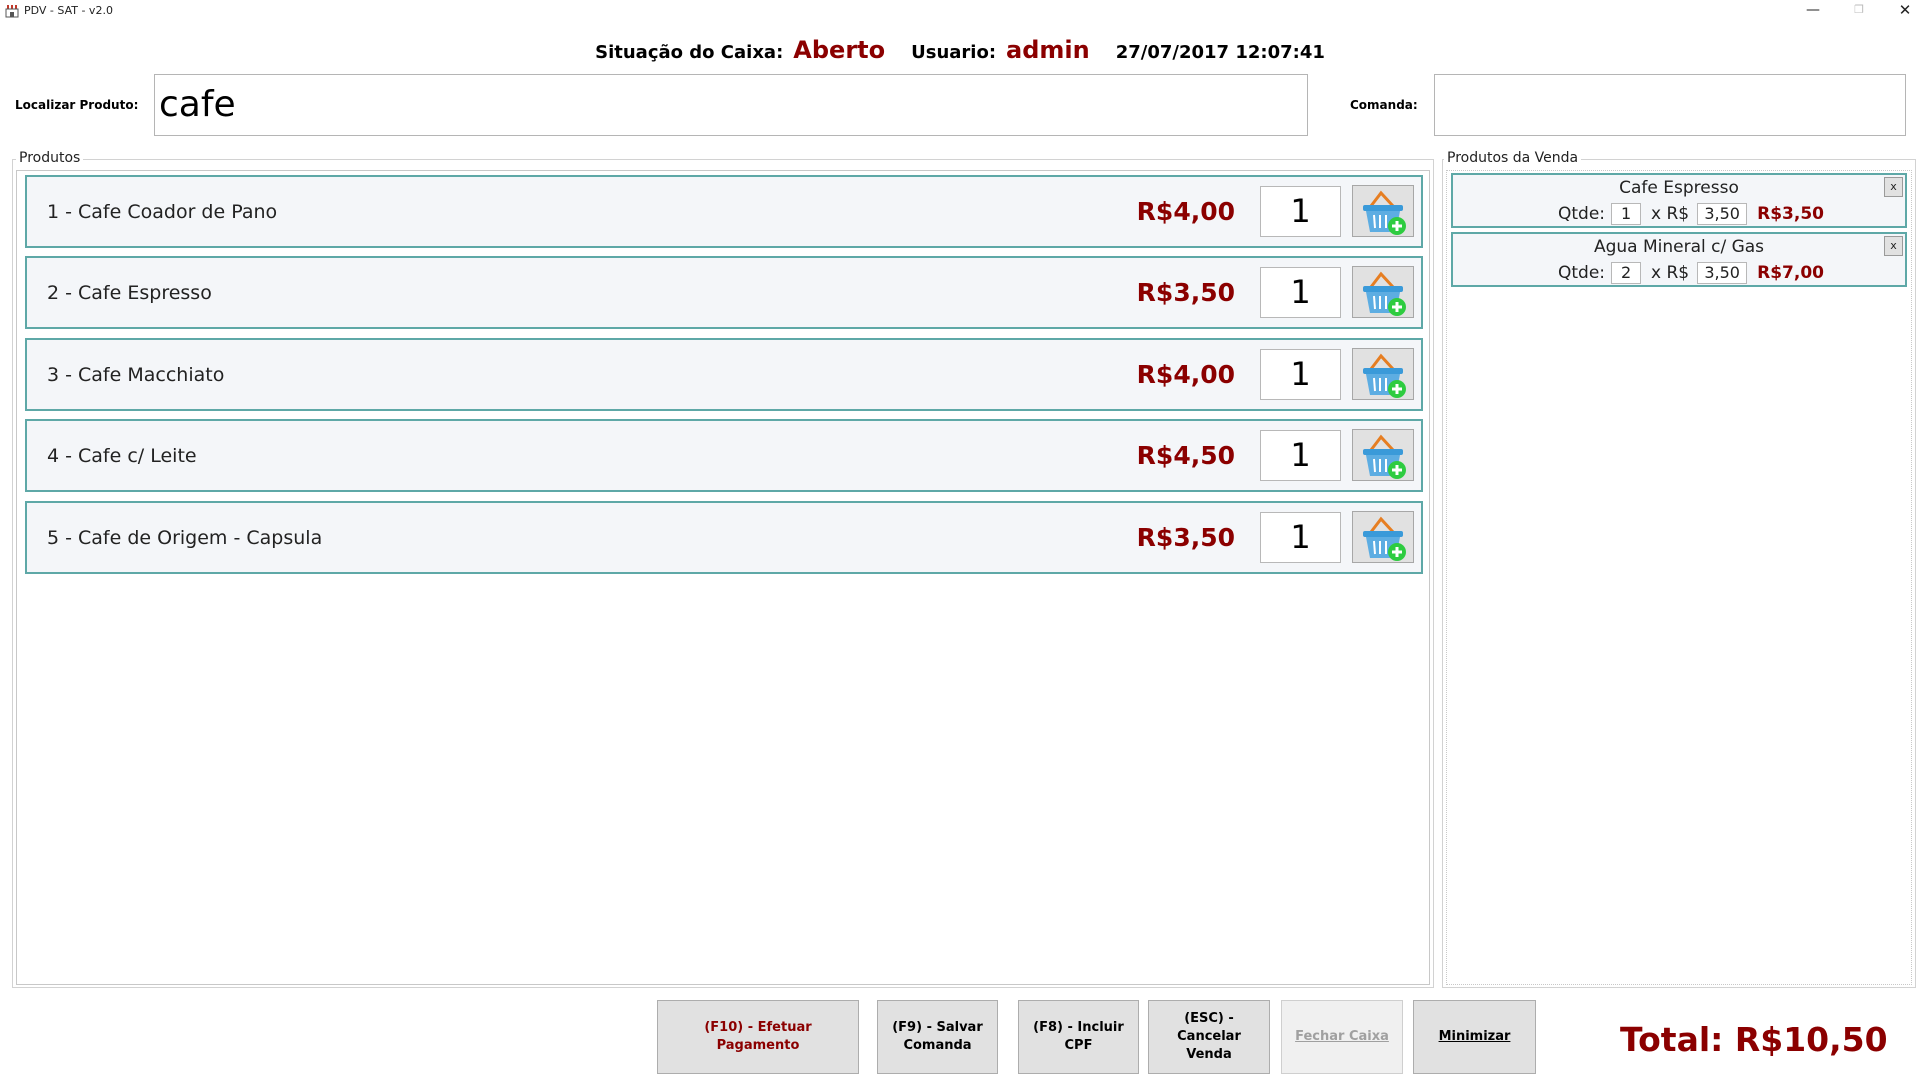 Image resolution: width=1920 pixels, height=1080 pixels. I want to click on sale-total: Total: R$10,50, so click(1754, 1039).